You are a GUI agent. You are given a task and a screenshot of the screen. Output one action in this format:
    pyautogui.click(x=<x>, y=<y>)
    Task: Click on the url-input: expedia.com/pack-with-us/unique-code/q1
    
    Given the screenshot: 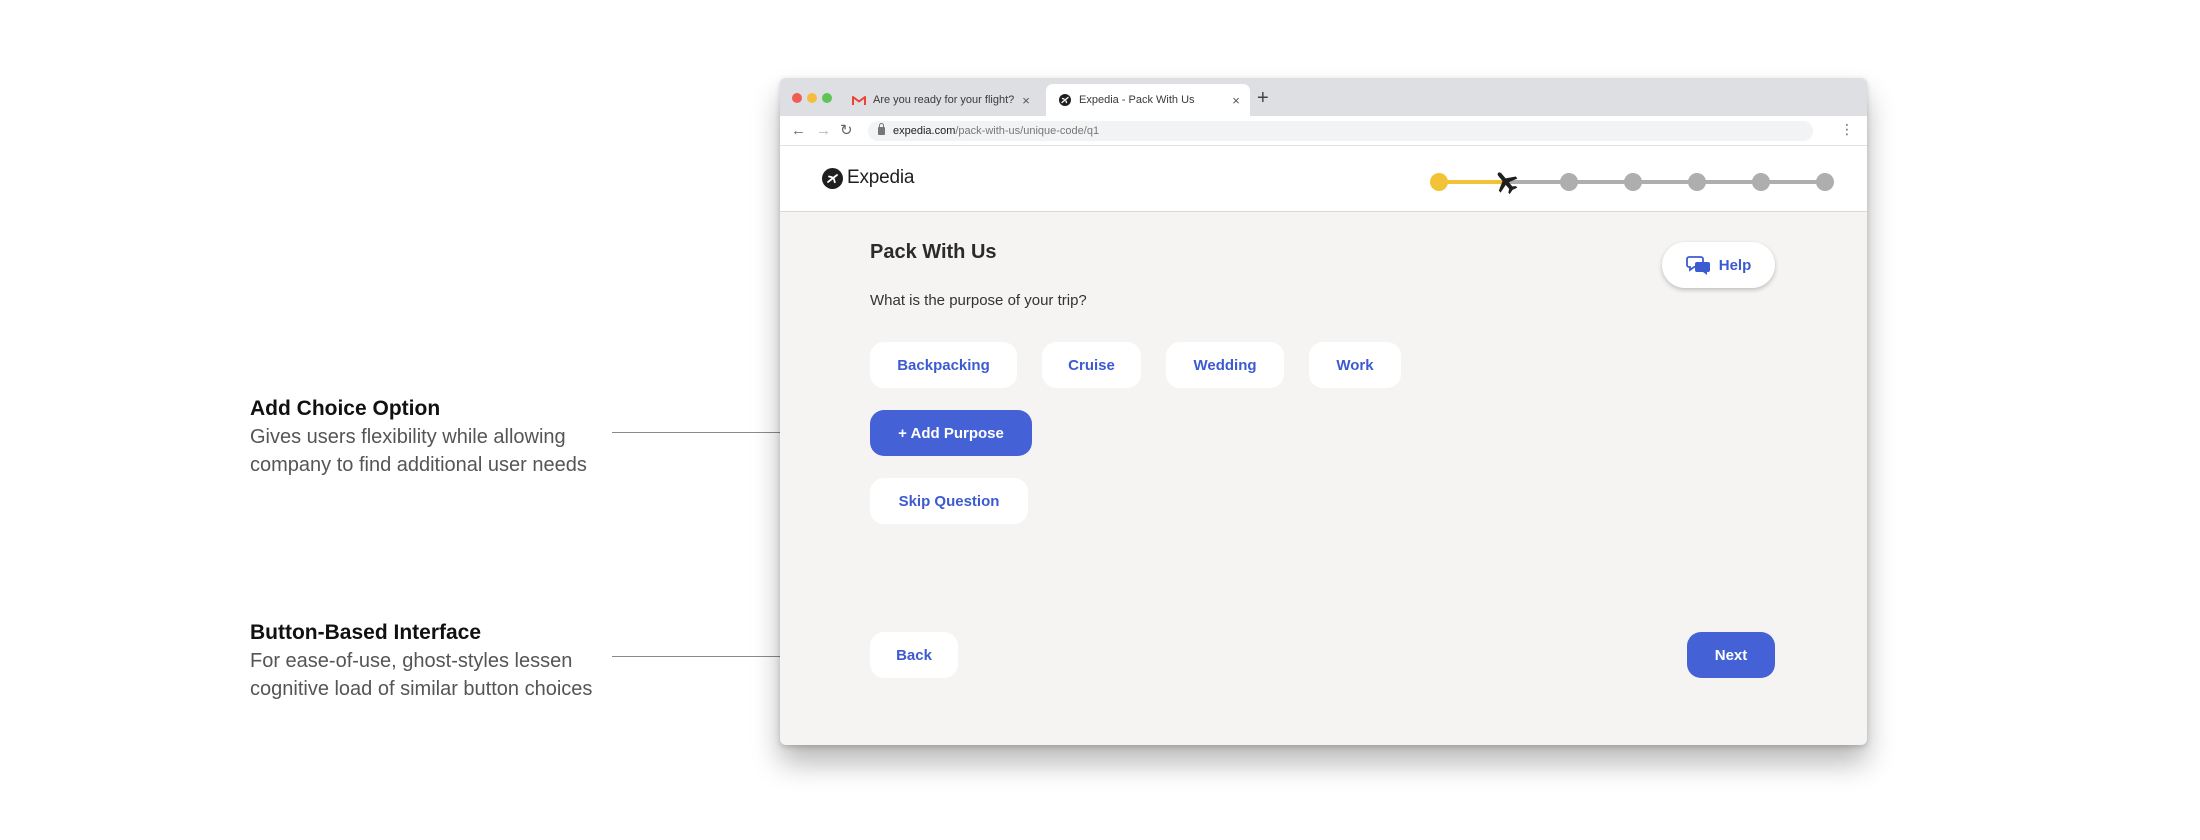 What is the action you would take?
    pyautogui.click(x=1340, y=131)
    